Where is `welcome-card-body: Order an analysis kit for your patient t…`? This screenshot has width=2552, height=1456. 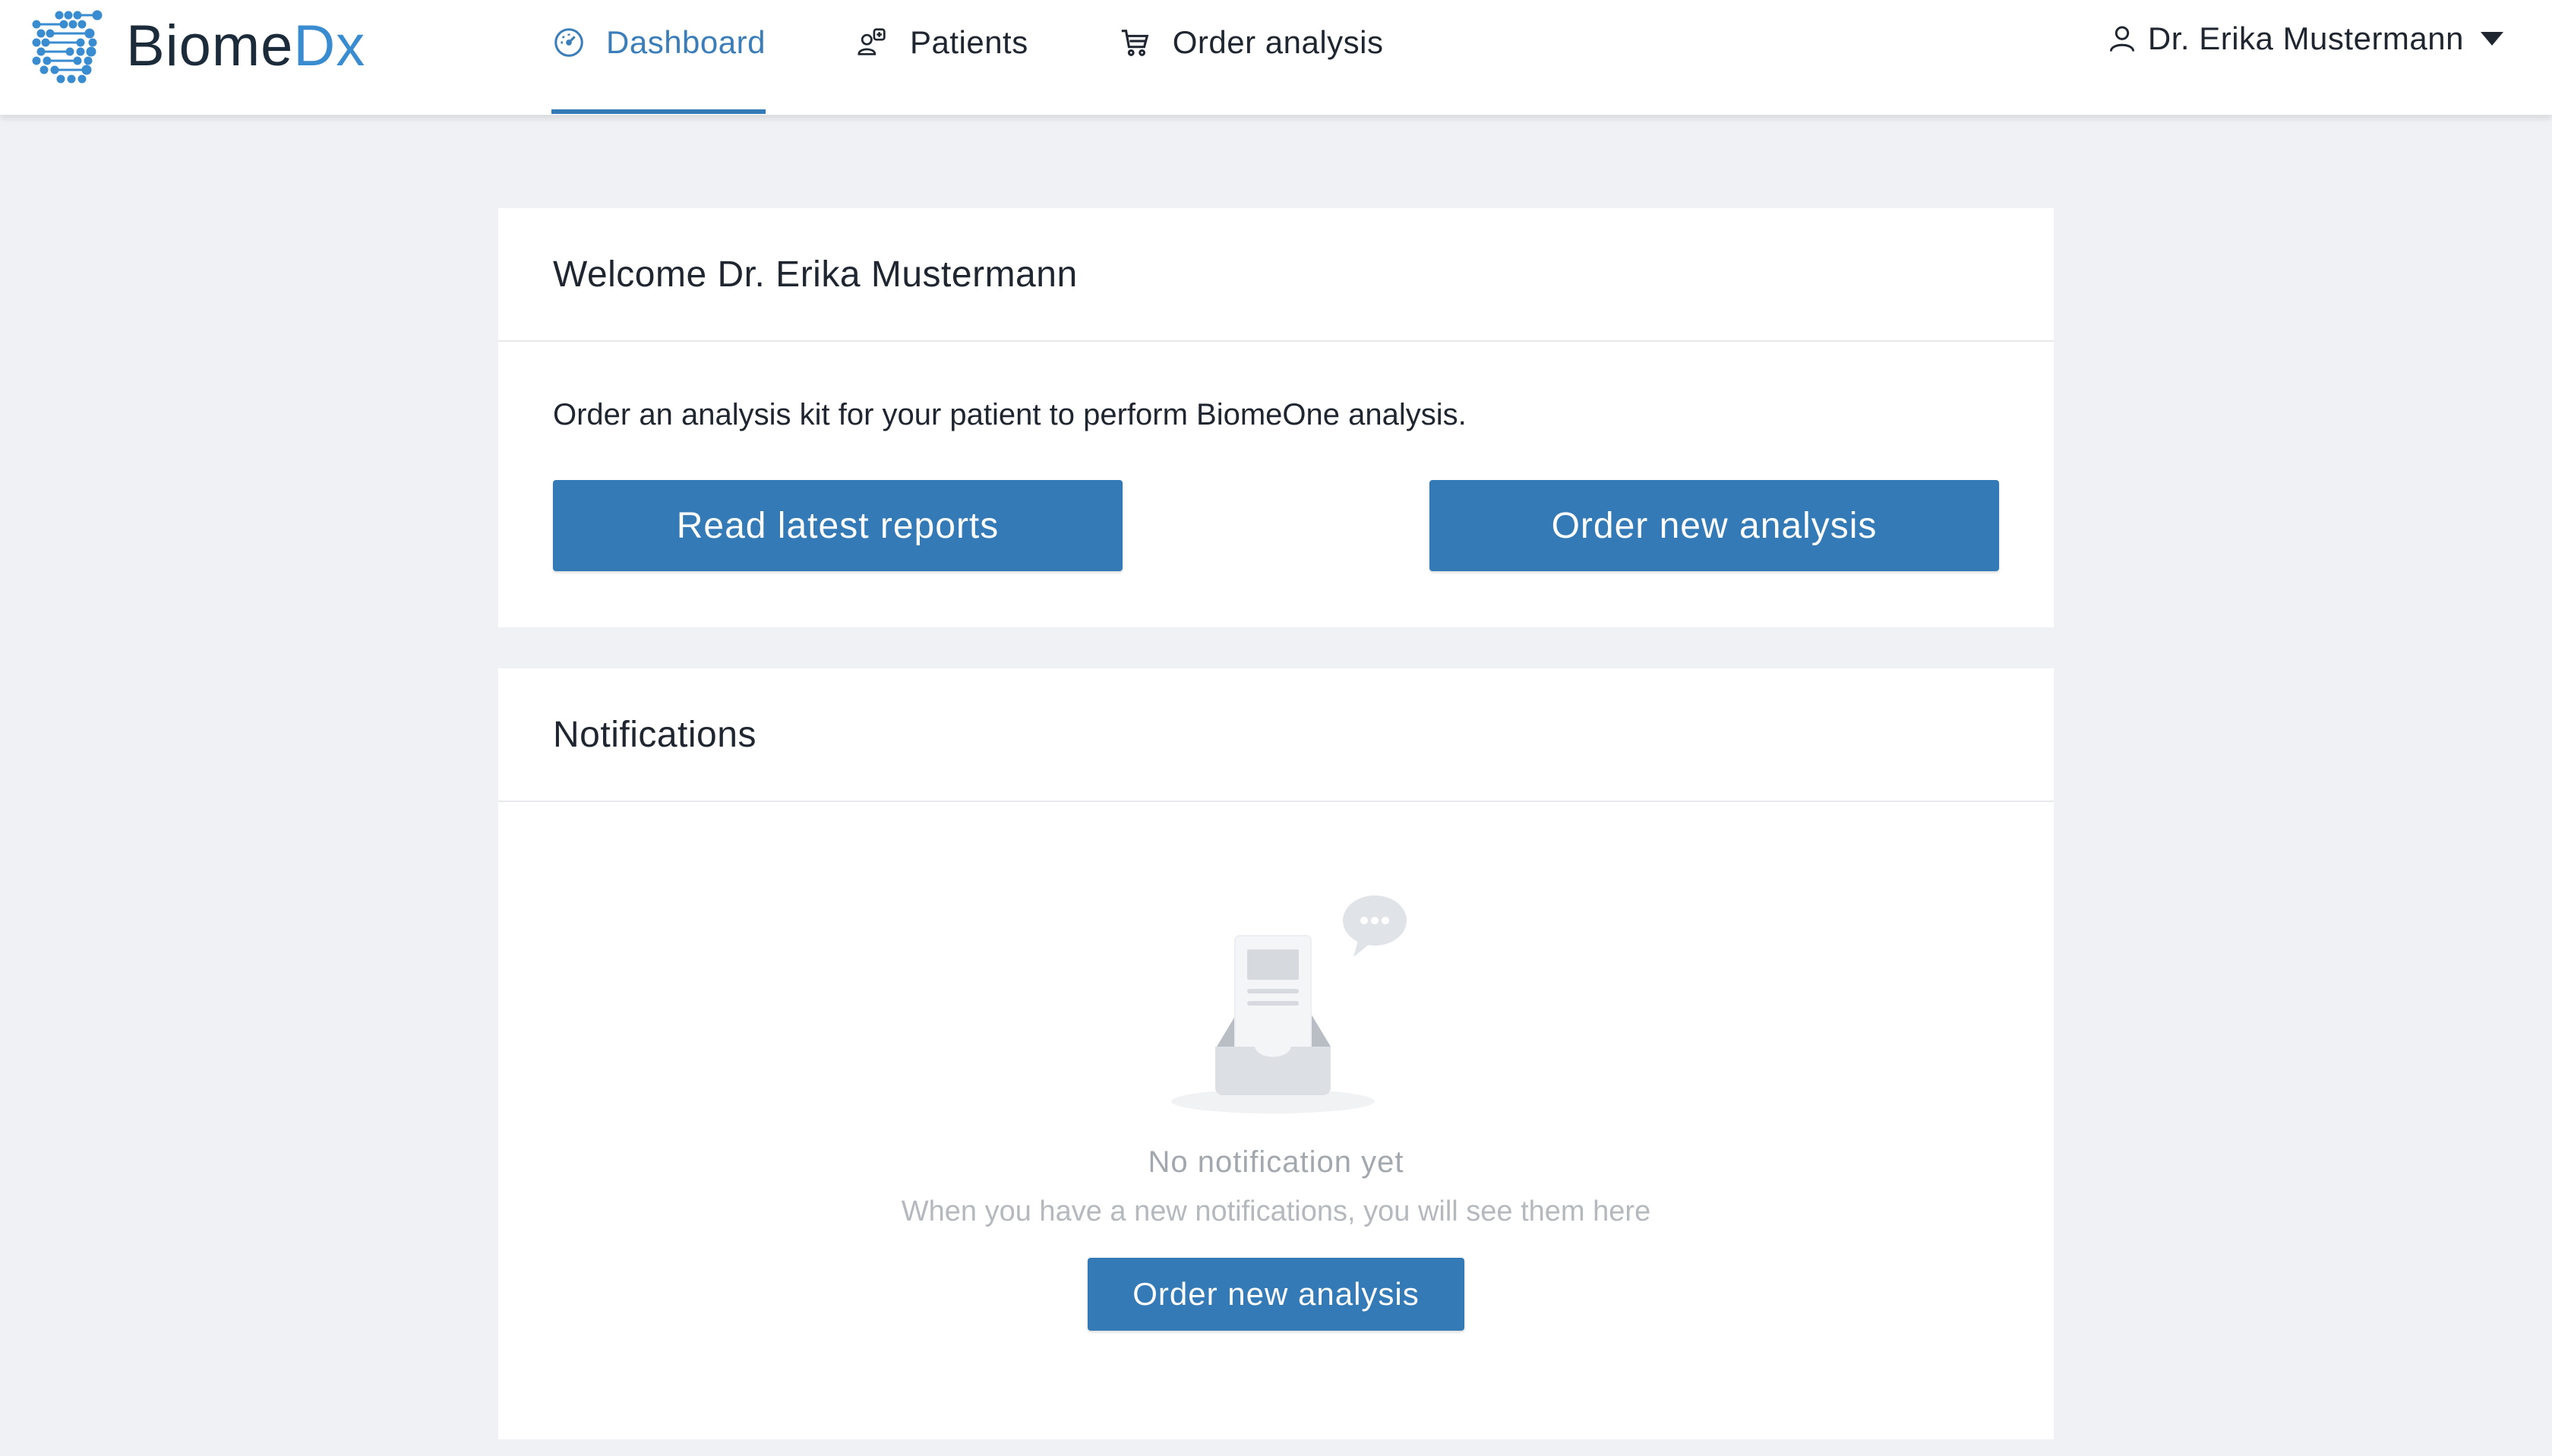
welcome-card-body: Order an analysis kit for your patient t… is located at coordinates (1276, 484).